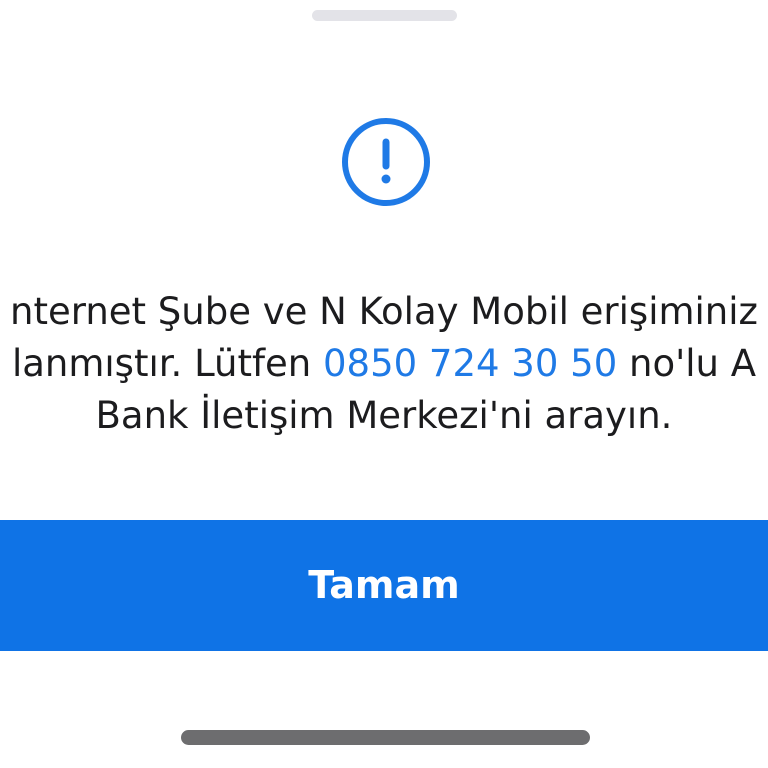 Image resolution: width=768 pixels, height=768 pixels. Describe the element at coordinates (470, 363) in the screenshot. I see `contact-phone-number: 0850 724 30 50` at that location.